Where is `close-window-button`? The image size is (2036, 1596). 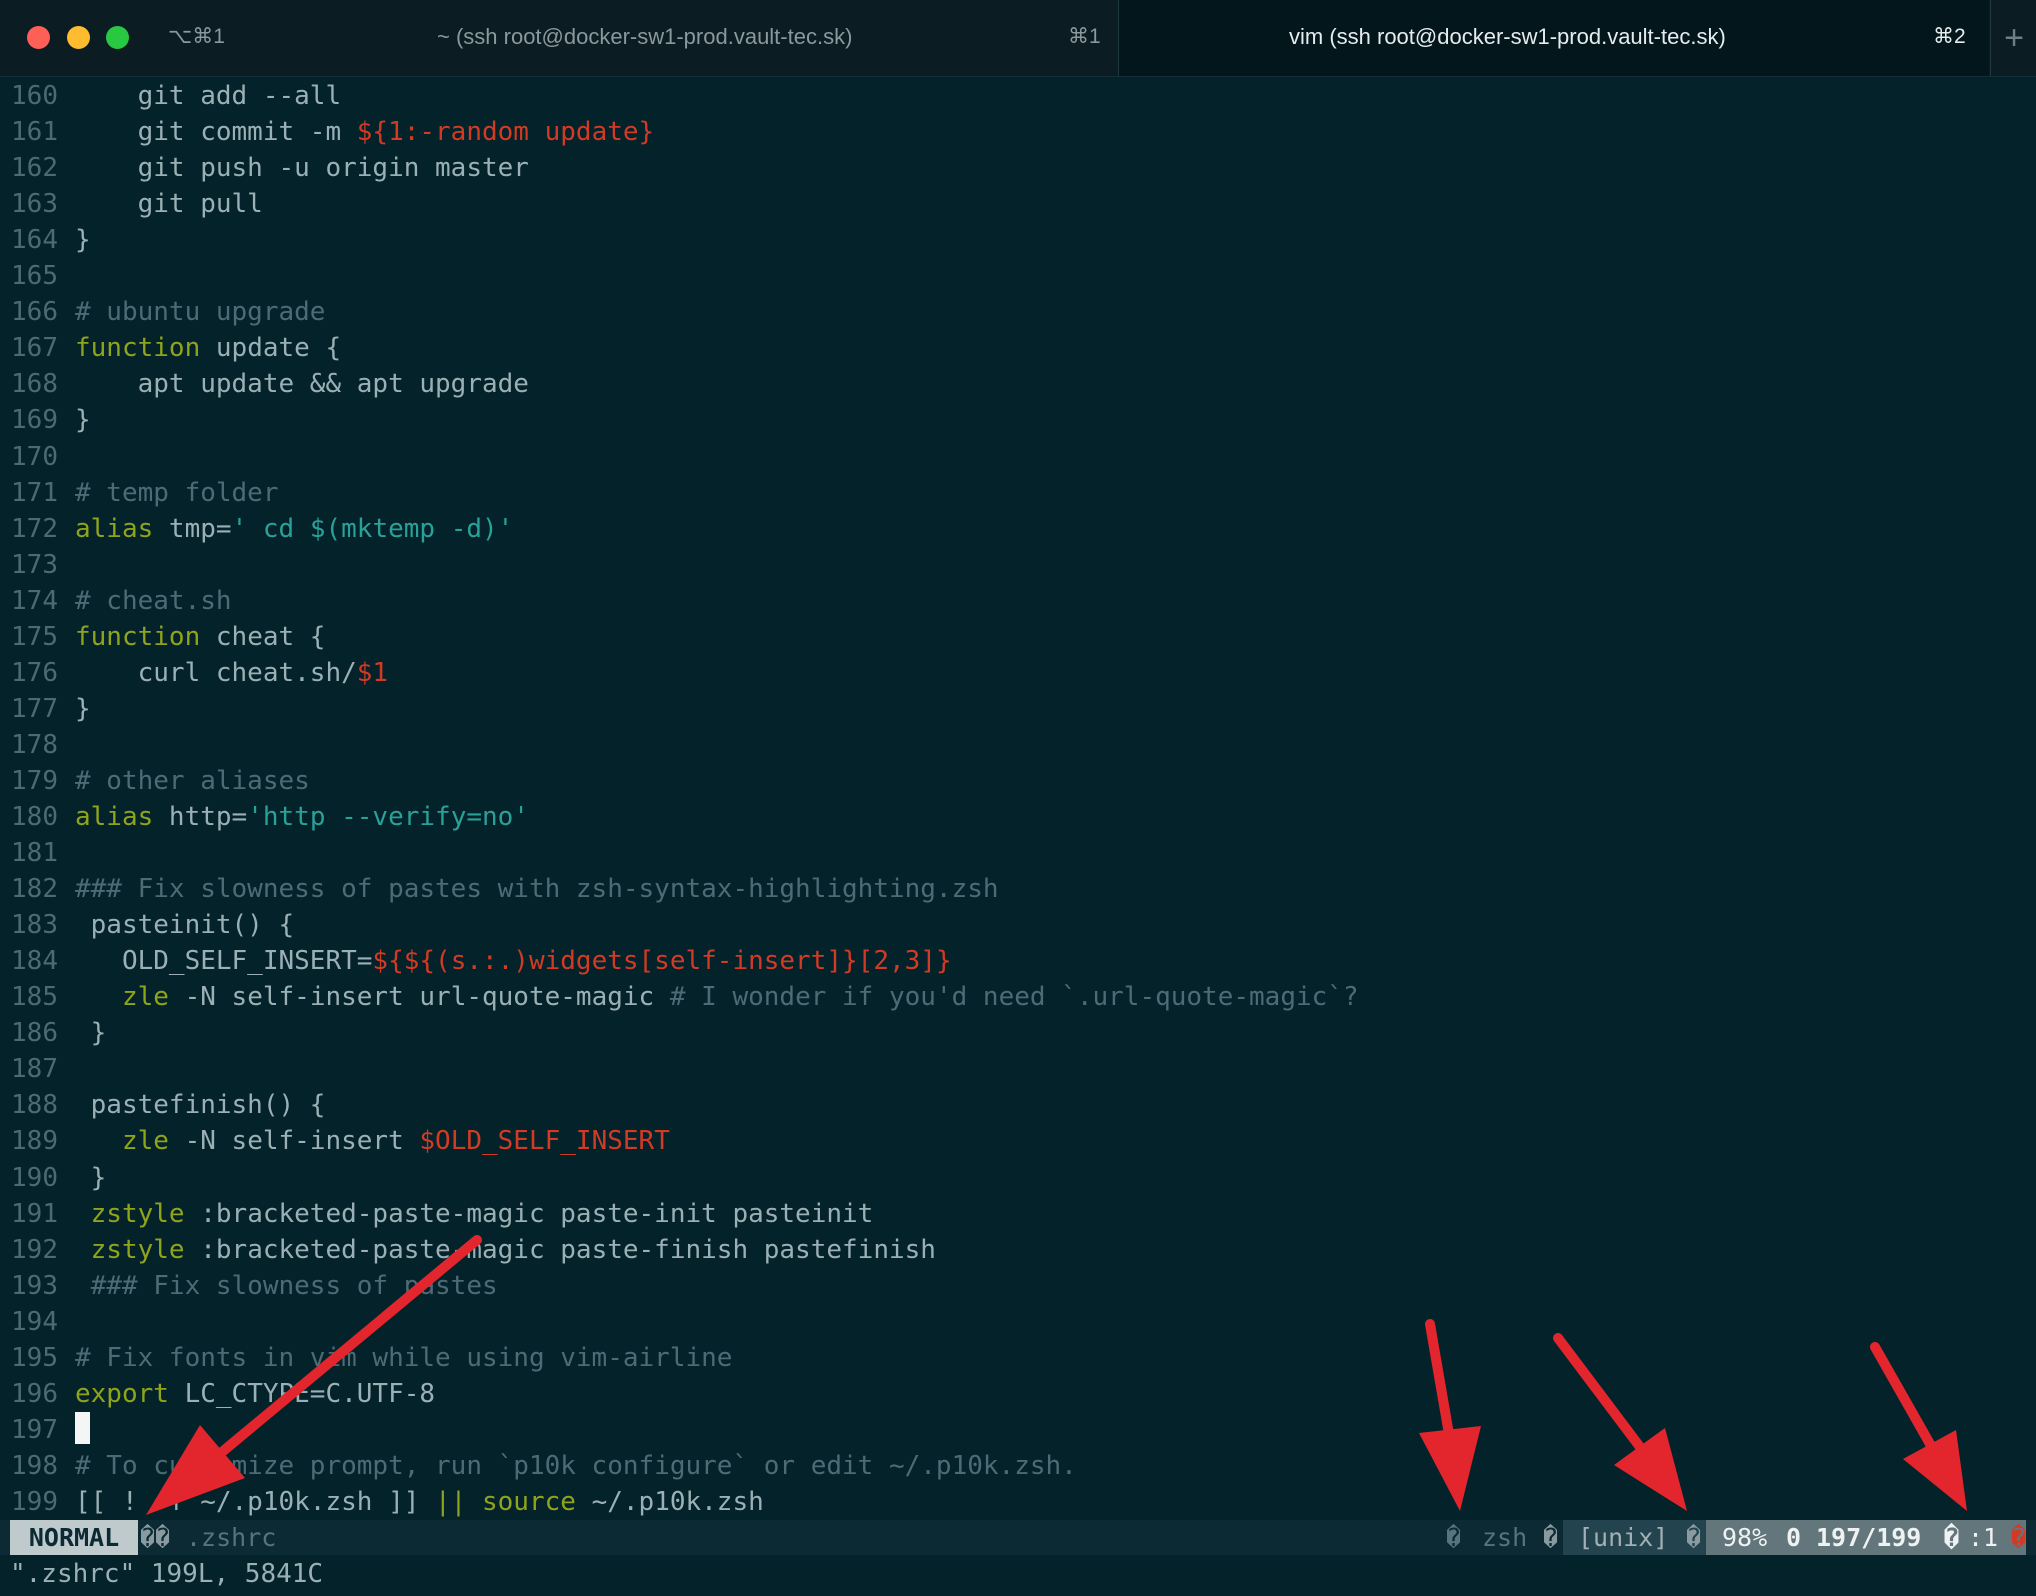
close-window-button is located at coordinates (38, 37).